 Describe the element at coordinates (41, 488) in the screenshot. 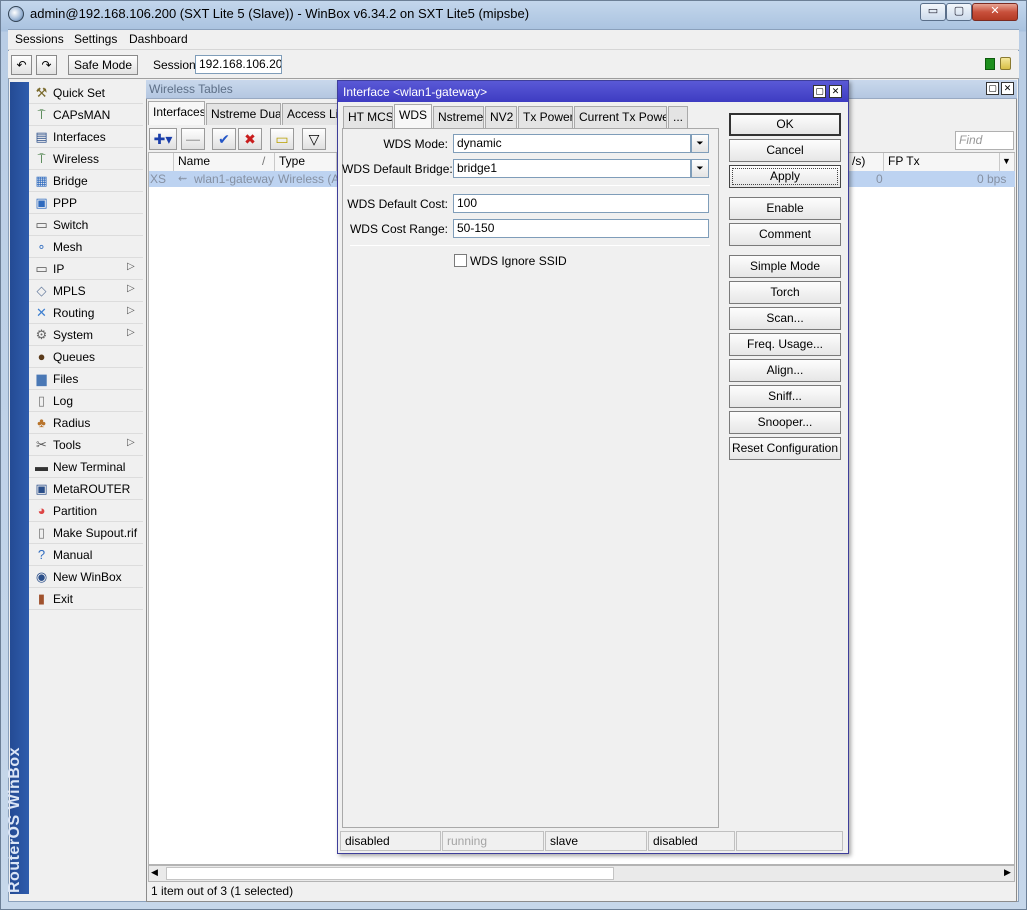

I see `metarouter-icon: ▣` at that location.